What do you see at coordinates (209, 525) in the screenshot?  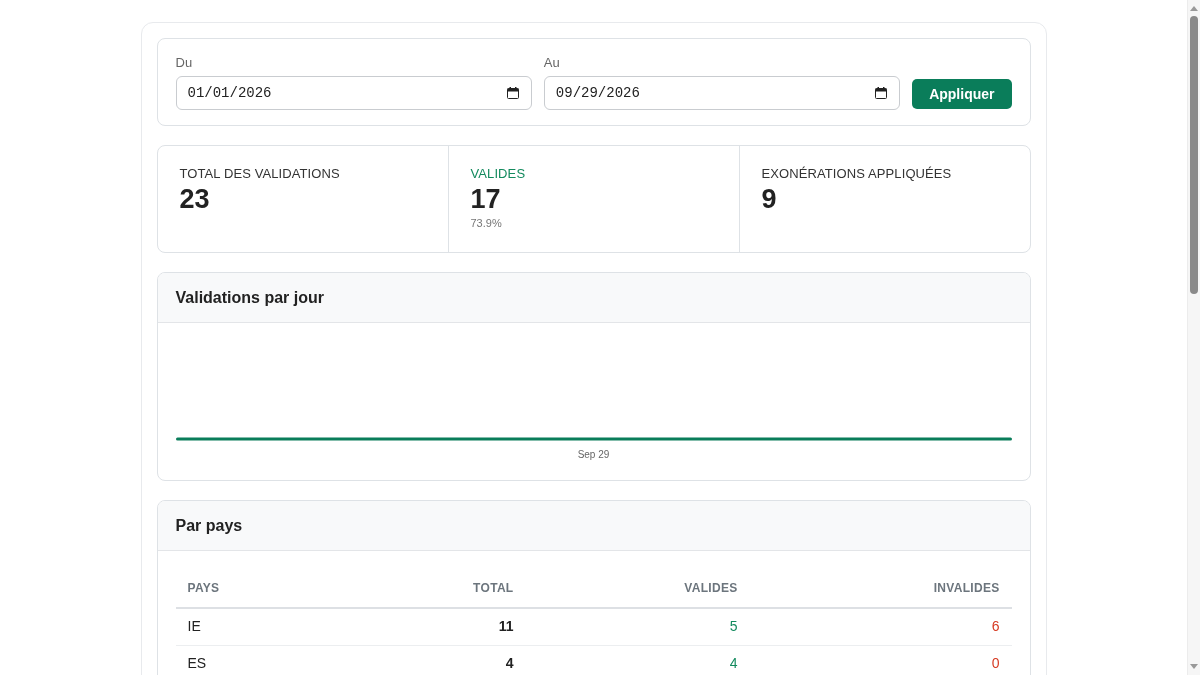 I see `card-title: Par pays` at bounding box center [209, 525].